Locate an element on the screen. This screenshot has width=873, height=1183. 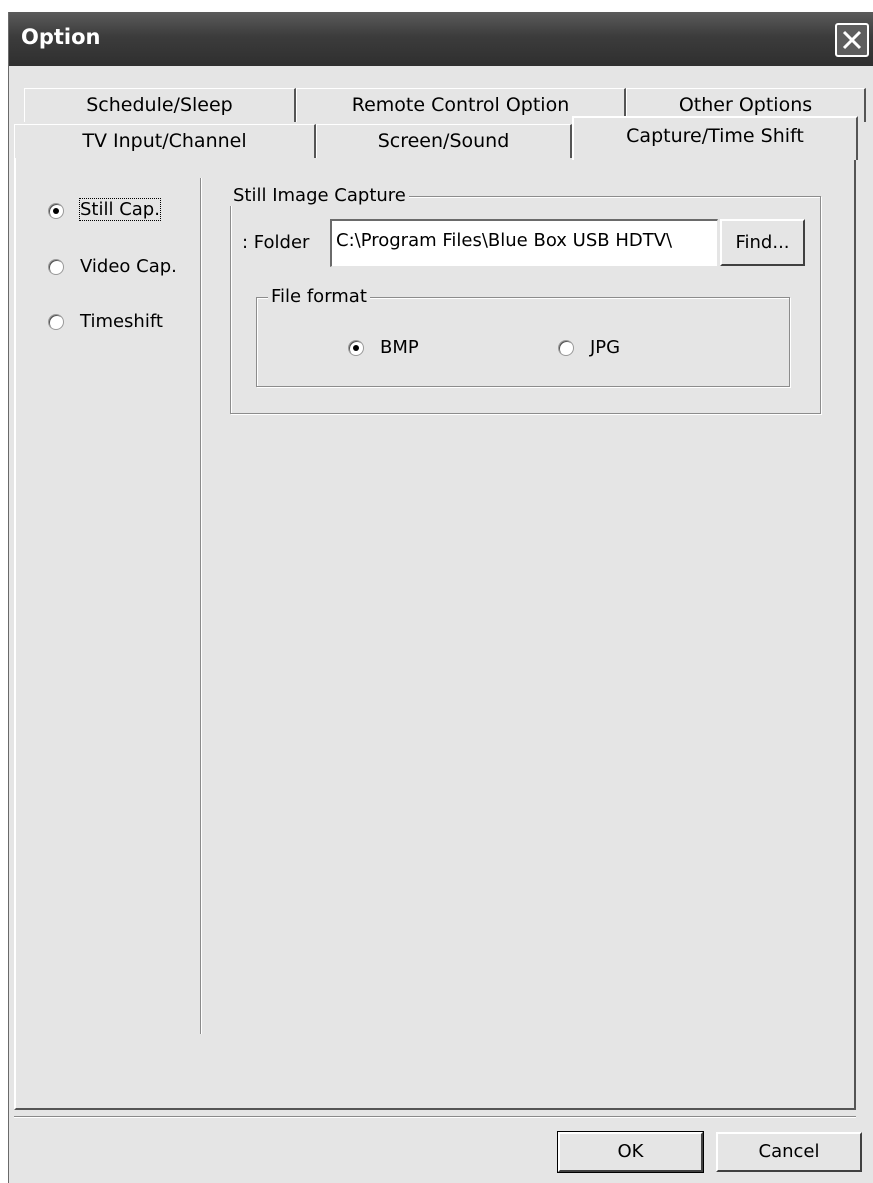
format-label: JPG is located at coordinates (605, 347).